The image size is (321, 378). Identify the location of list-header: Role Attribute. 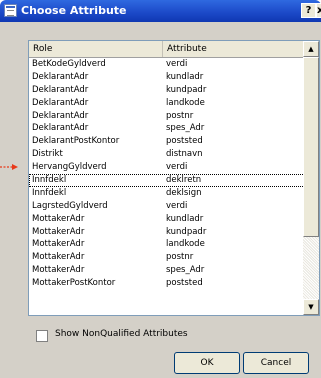
(167, 49).